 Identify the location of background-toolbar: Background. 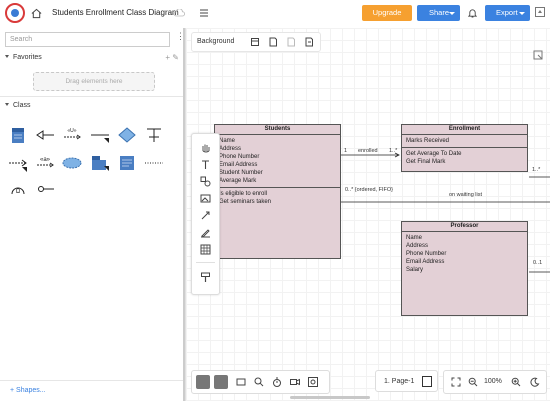
(256, 42).